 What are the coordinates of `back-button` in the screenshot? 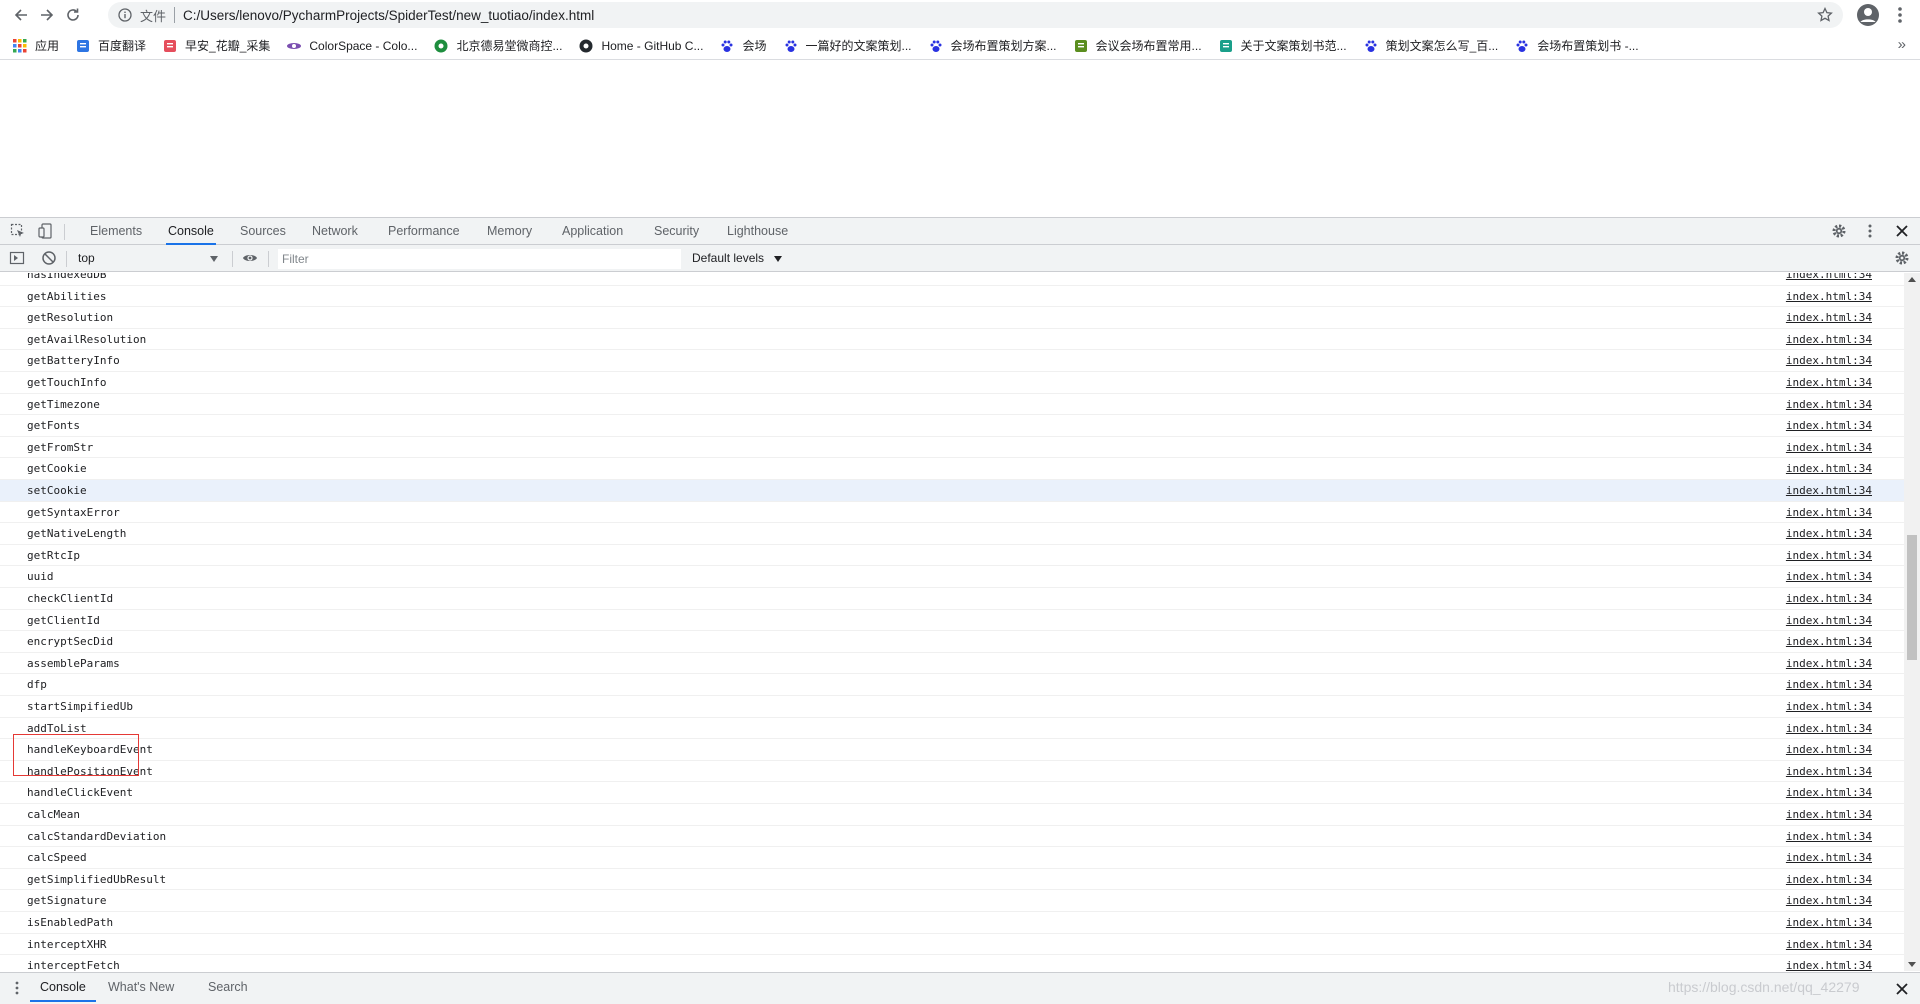 It's located at (21, 15).